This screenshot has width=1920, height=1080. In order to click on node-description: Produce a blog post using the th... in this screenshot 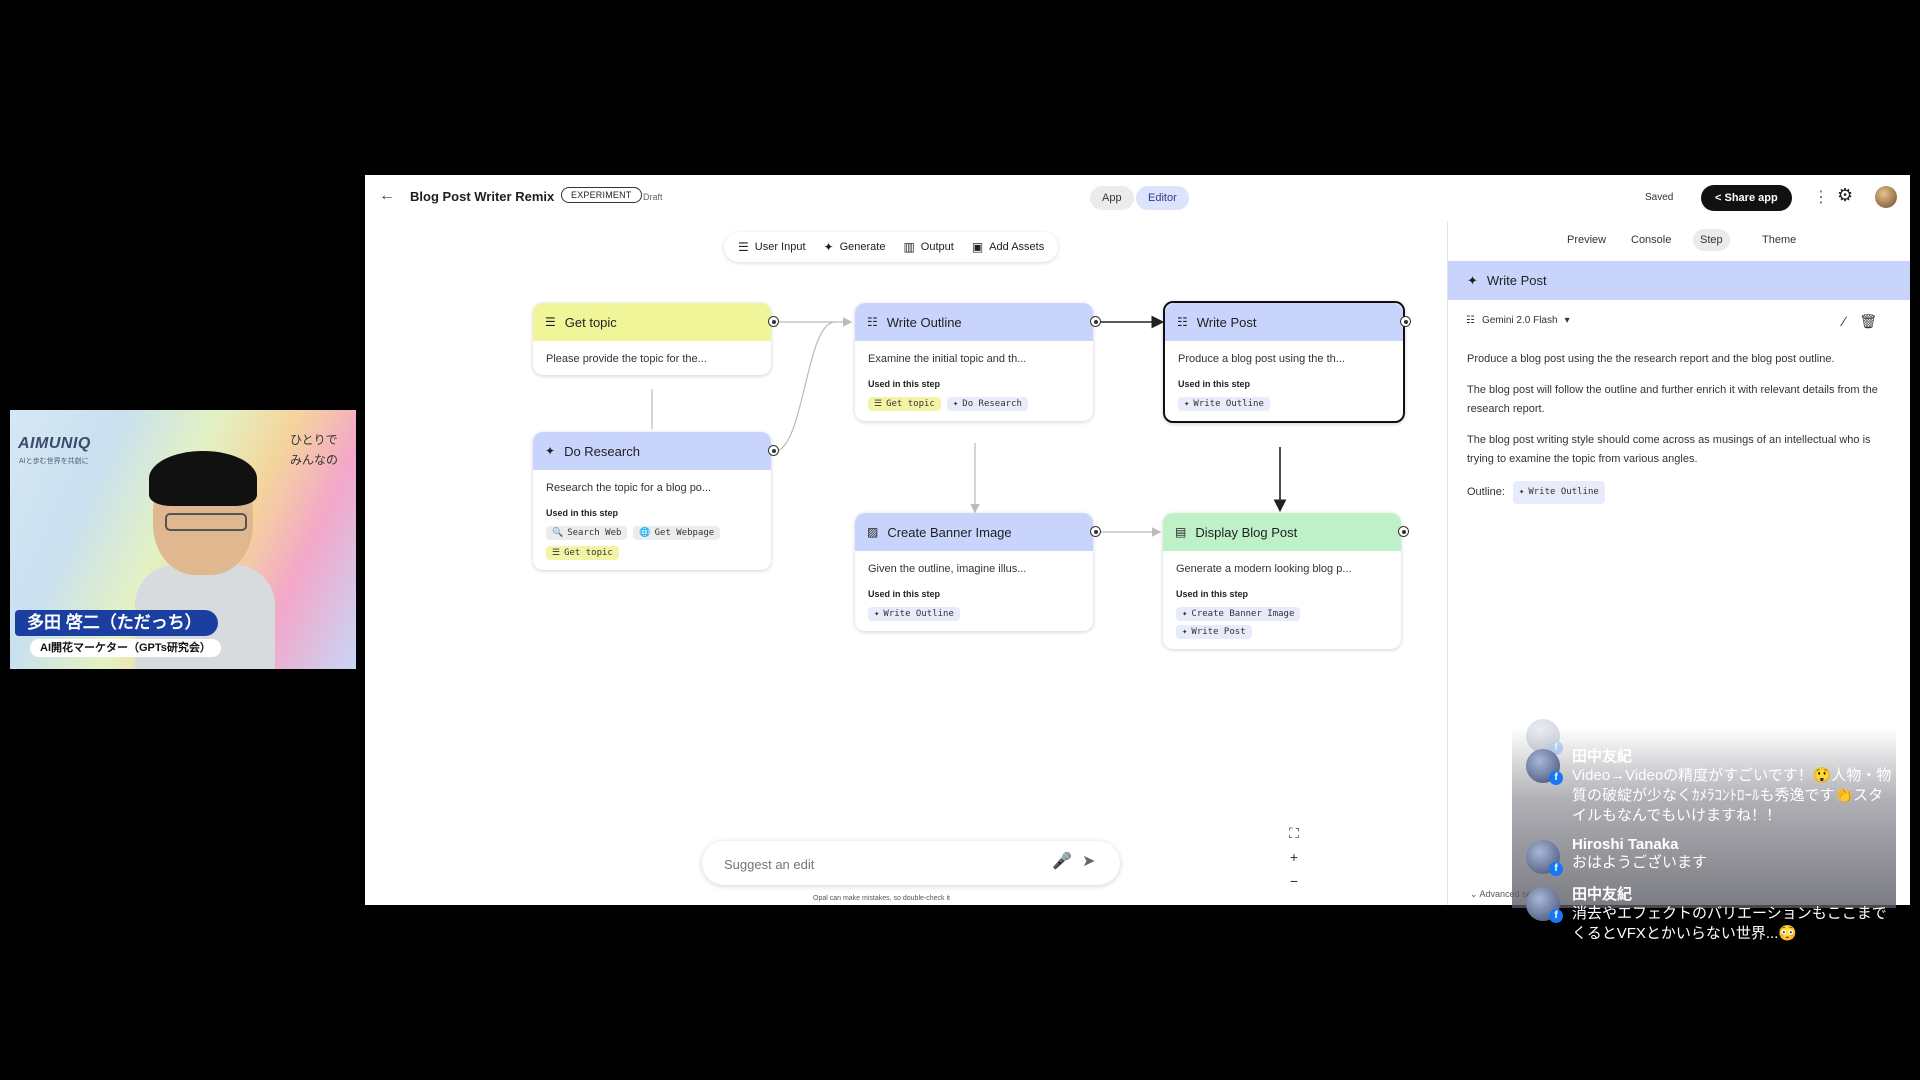, I will do `click(1261, 359)`.